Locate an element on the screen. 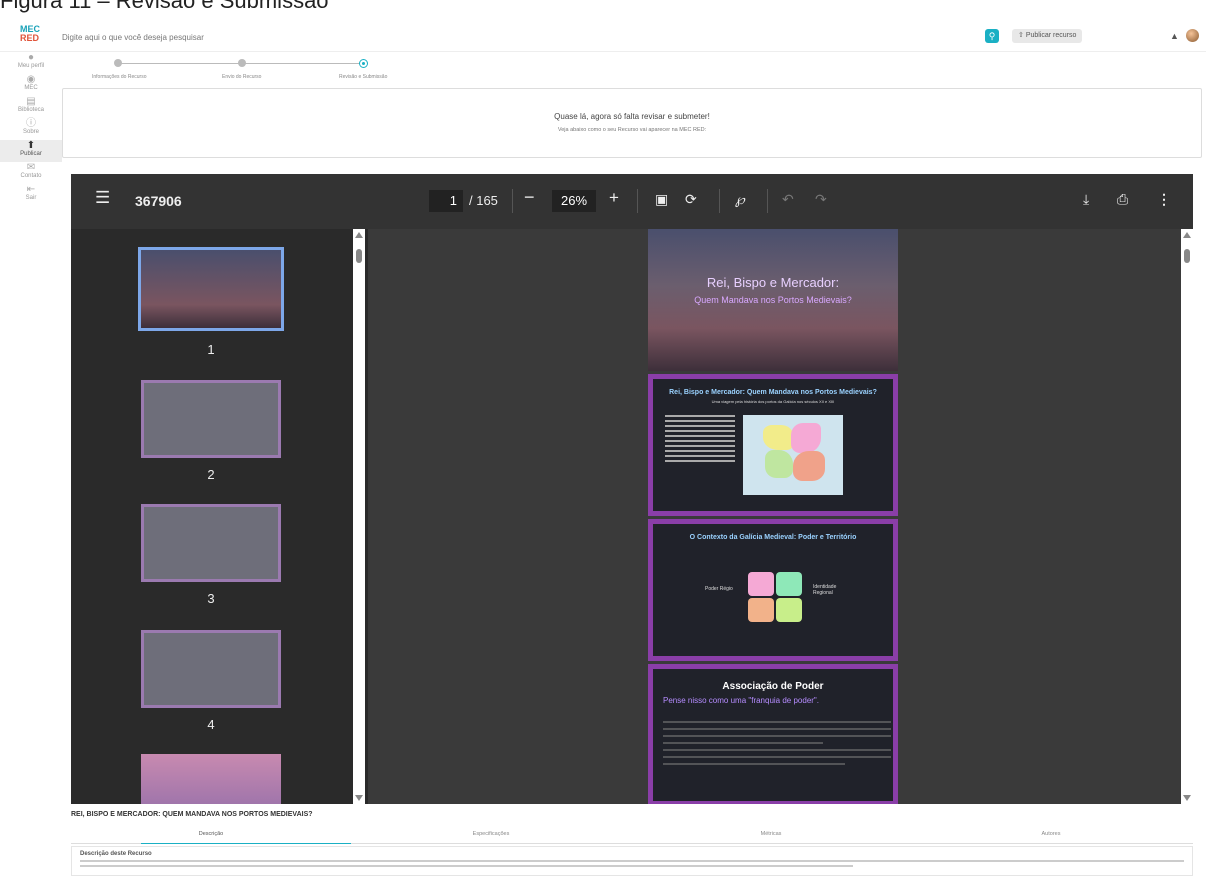 The width and height of the screenshot is (1206, 881). tab-authors: Autores is located at coordinates (1051, 834).